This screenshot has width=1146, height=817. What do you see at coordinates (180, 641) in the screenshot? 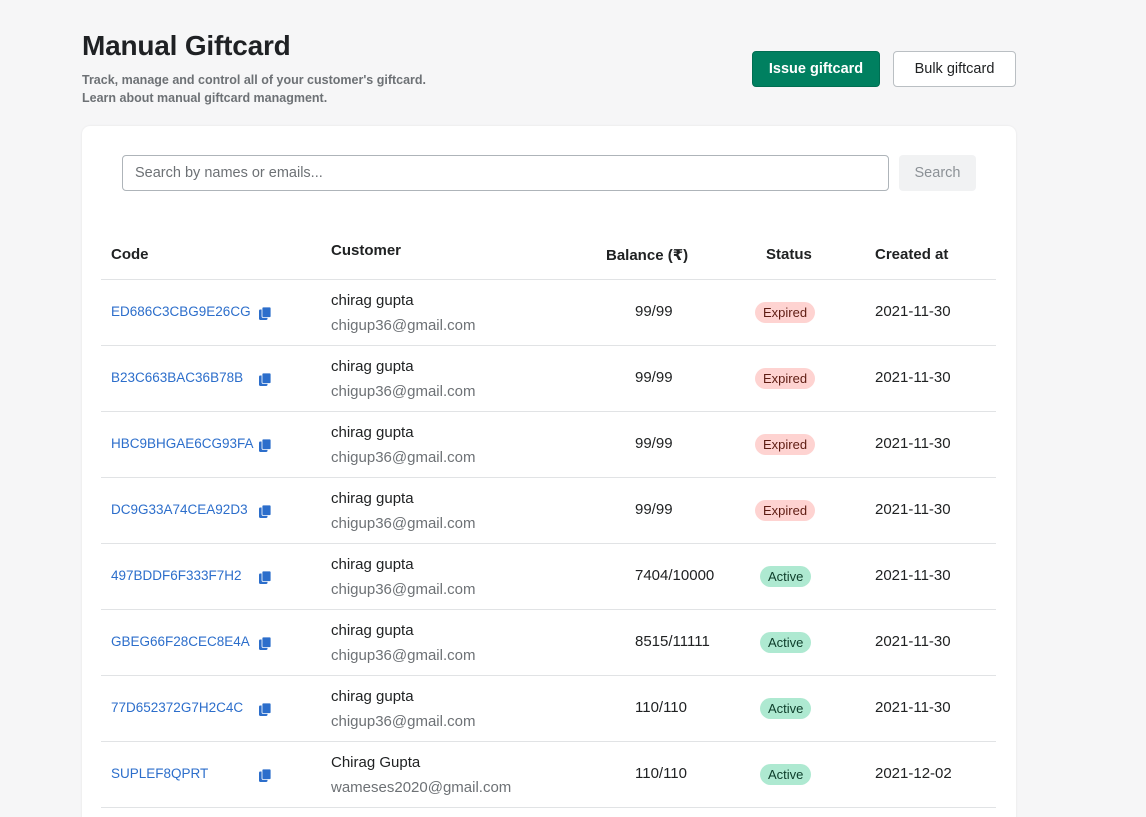
I see `giftcard-code-link: GBEG66F28CEC8E4A` at bounding box center [180, 641].